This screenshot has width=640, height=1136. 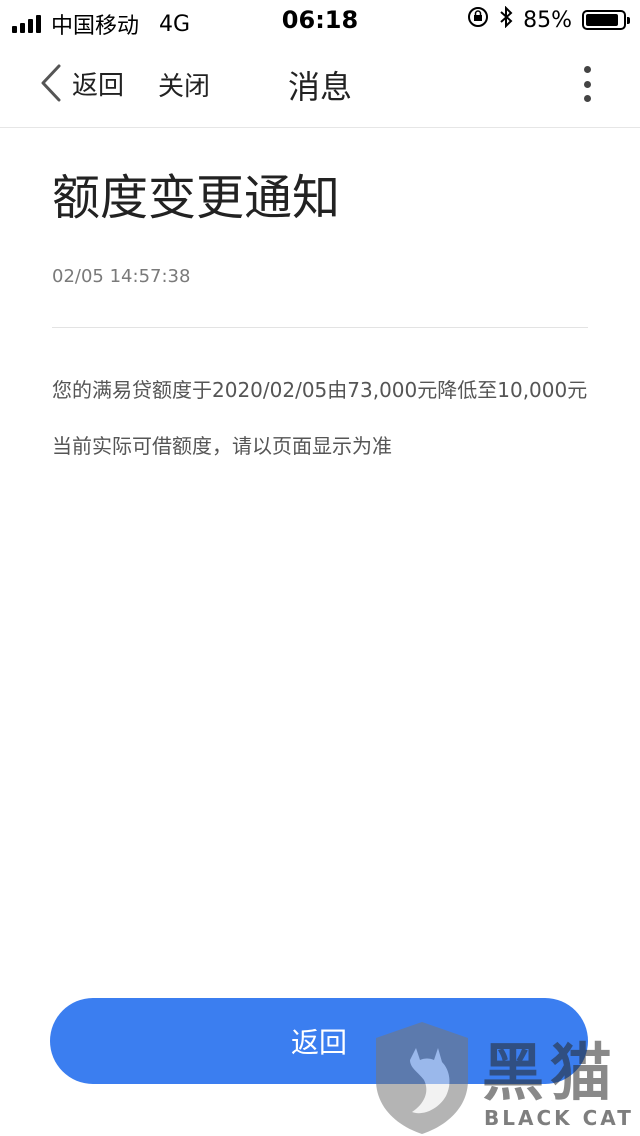 I want to click on message-timestamp: 02/05 14:57:38, so click(x=121, y=276).